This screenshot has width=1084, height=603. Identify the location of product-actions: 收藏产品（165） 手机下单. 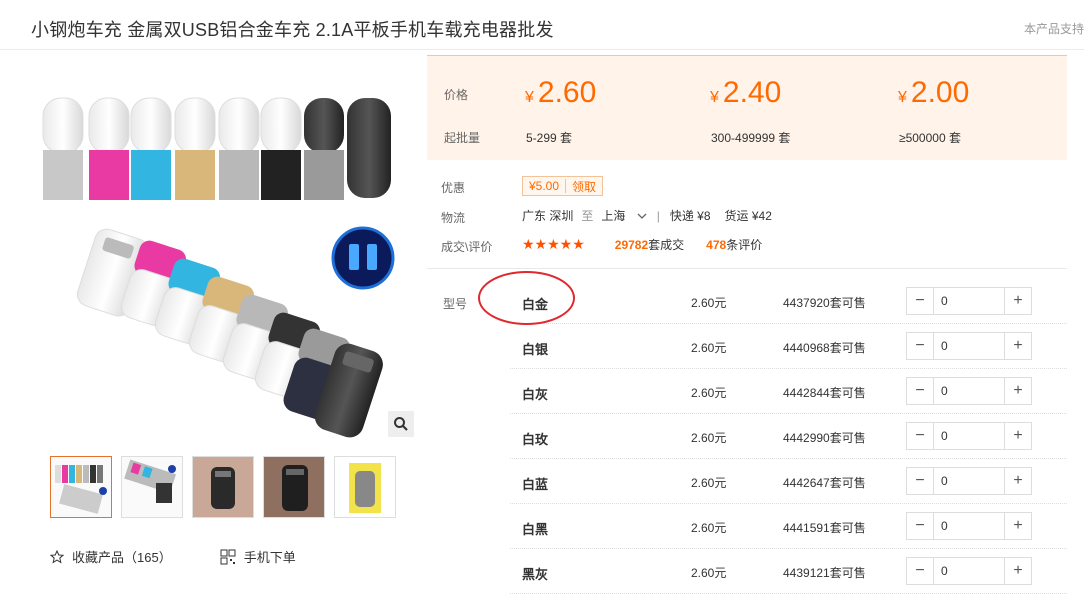
(197, 556).